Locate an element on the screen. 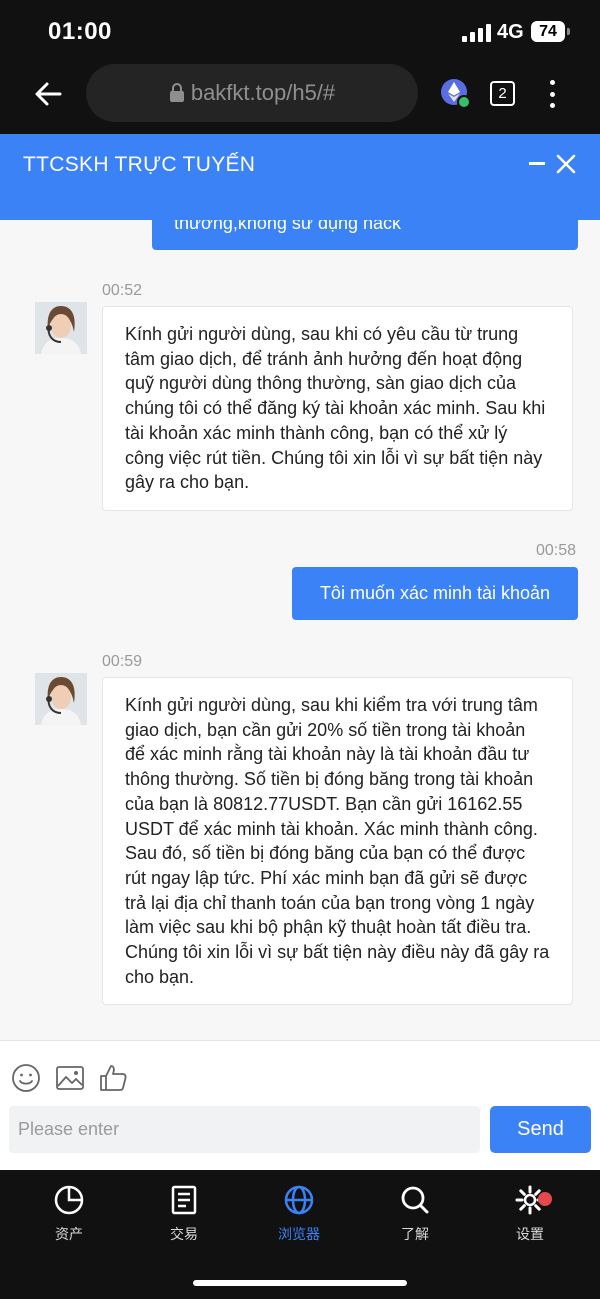  nav-item-assets: 资产 is located at coordinates (69, 1214).